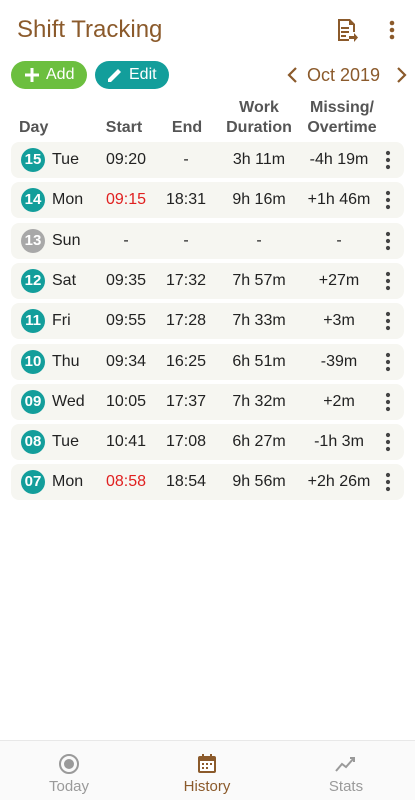 The height and width of the screenshot is (800, 415). I want to click on cell-end: 18:31, so click(186, 200).